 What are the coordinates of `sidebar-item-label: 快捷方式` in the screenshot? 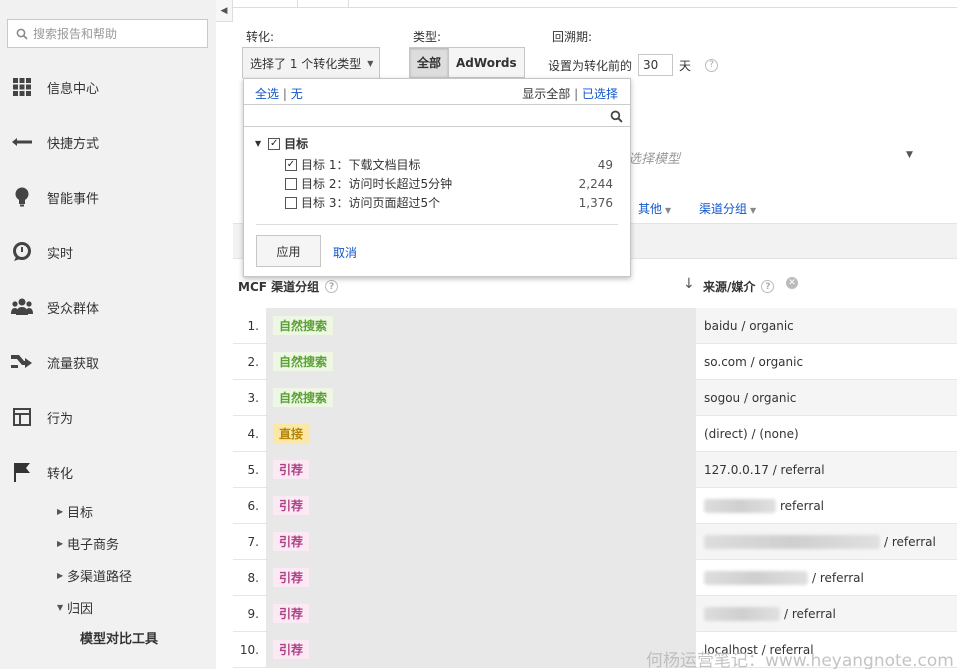 It's located at (73, 144).